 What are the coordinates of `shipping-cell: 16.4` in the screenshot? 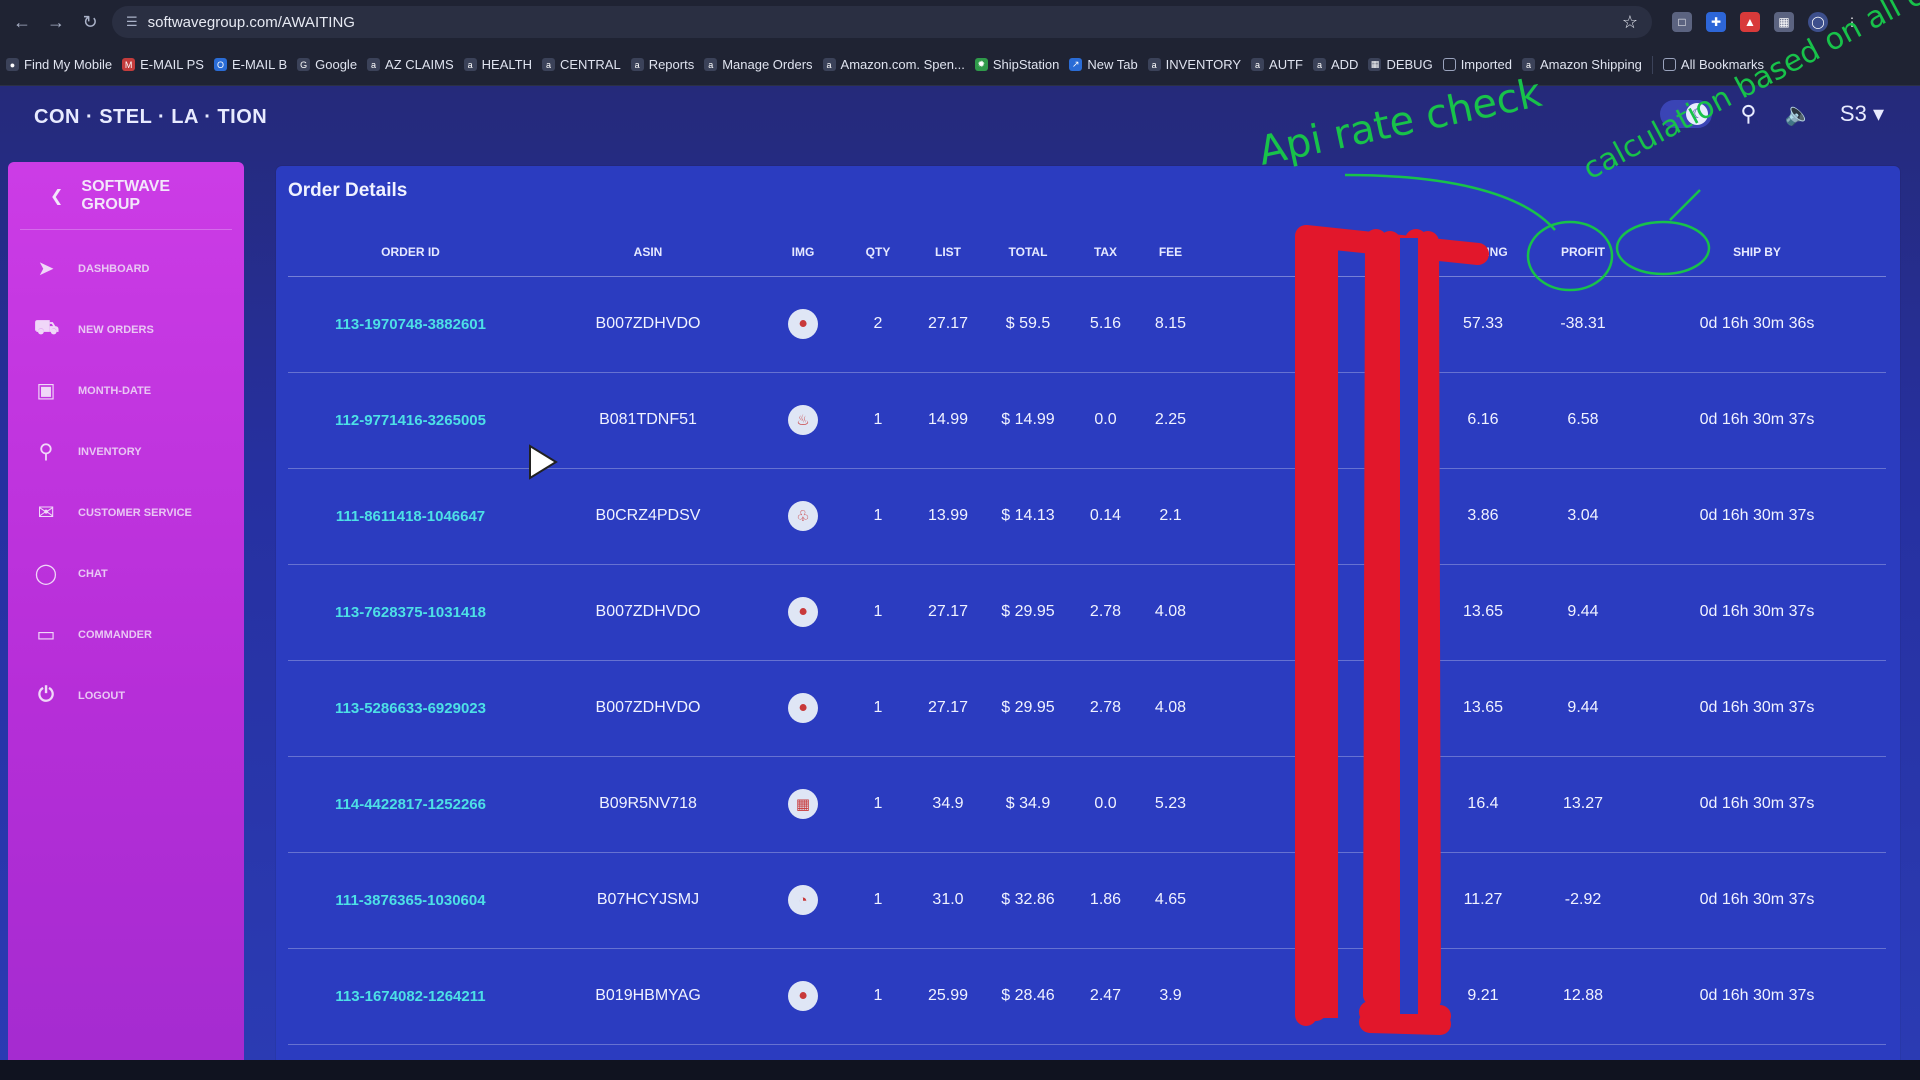 It's located at (1483, 804).